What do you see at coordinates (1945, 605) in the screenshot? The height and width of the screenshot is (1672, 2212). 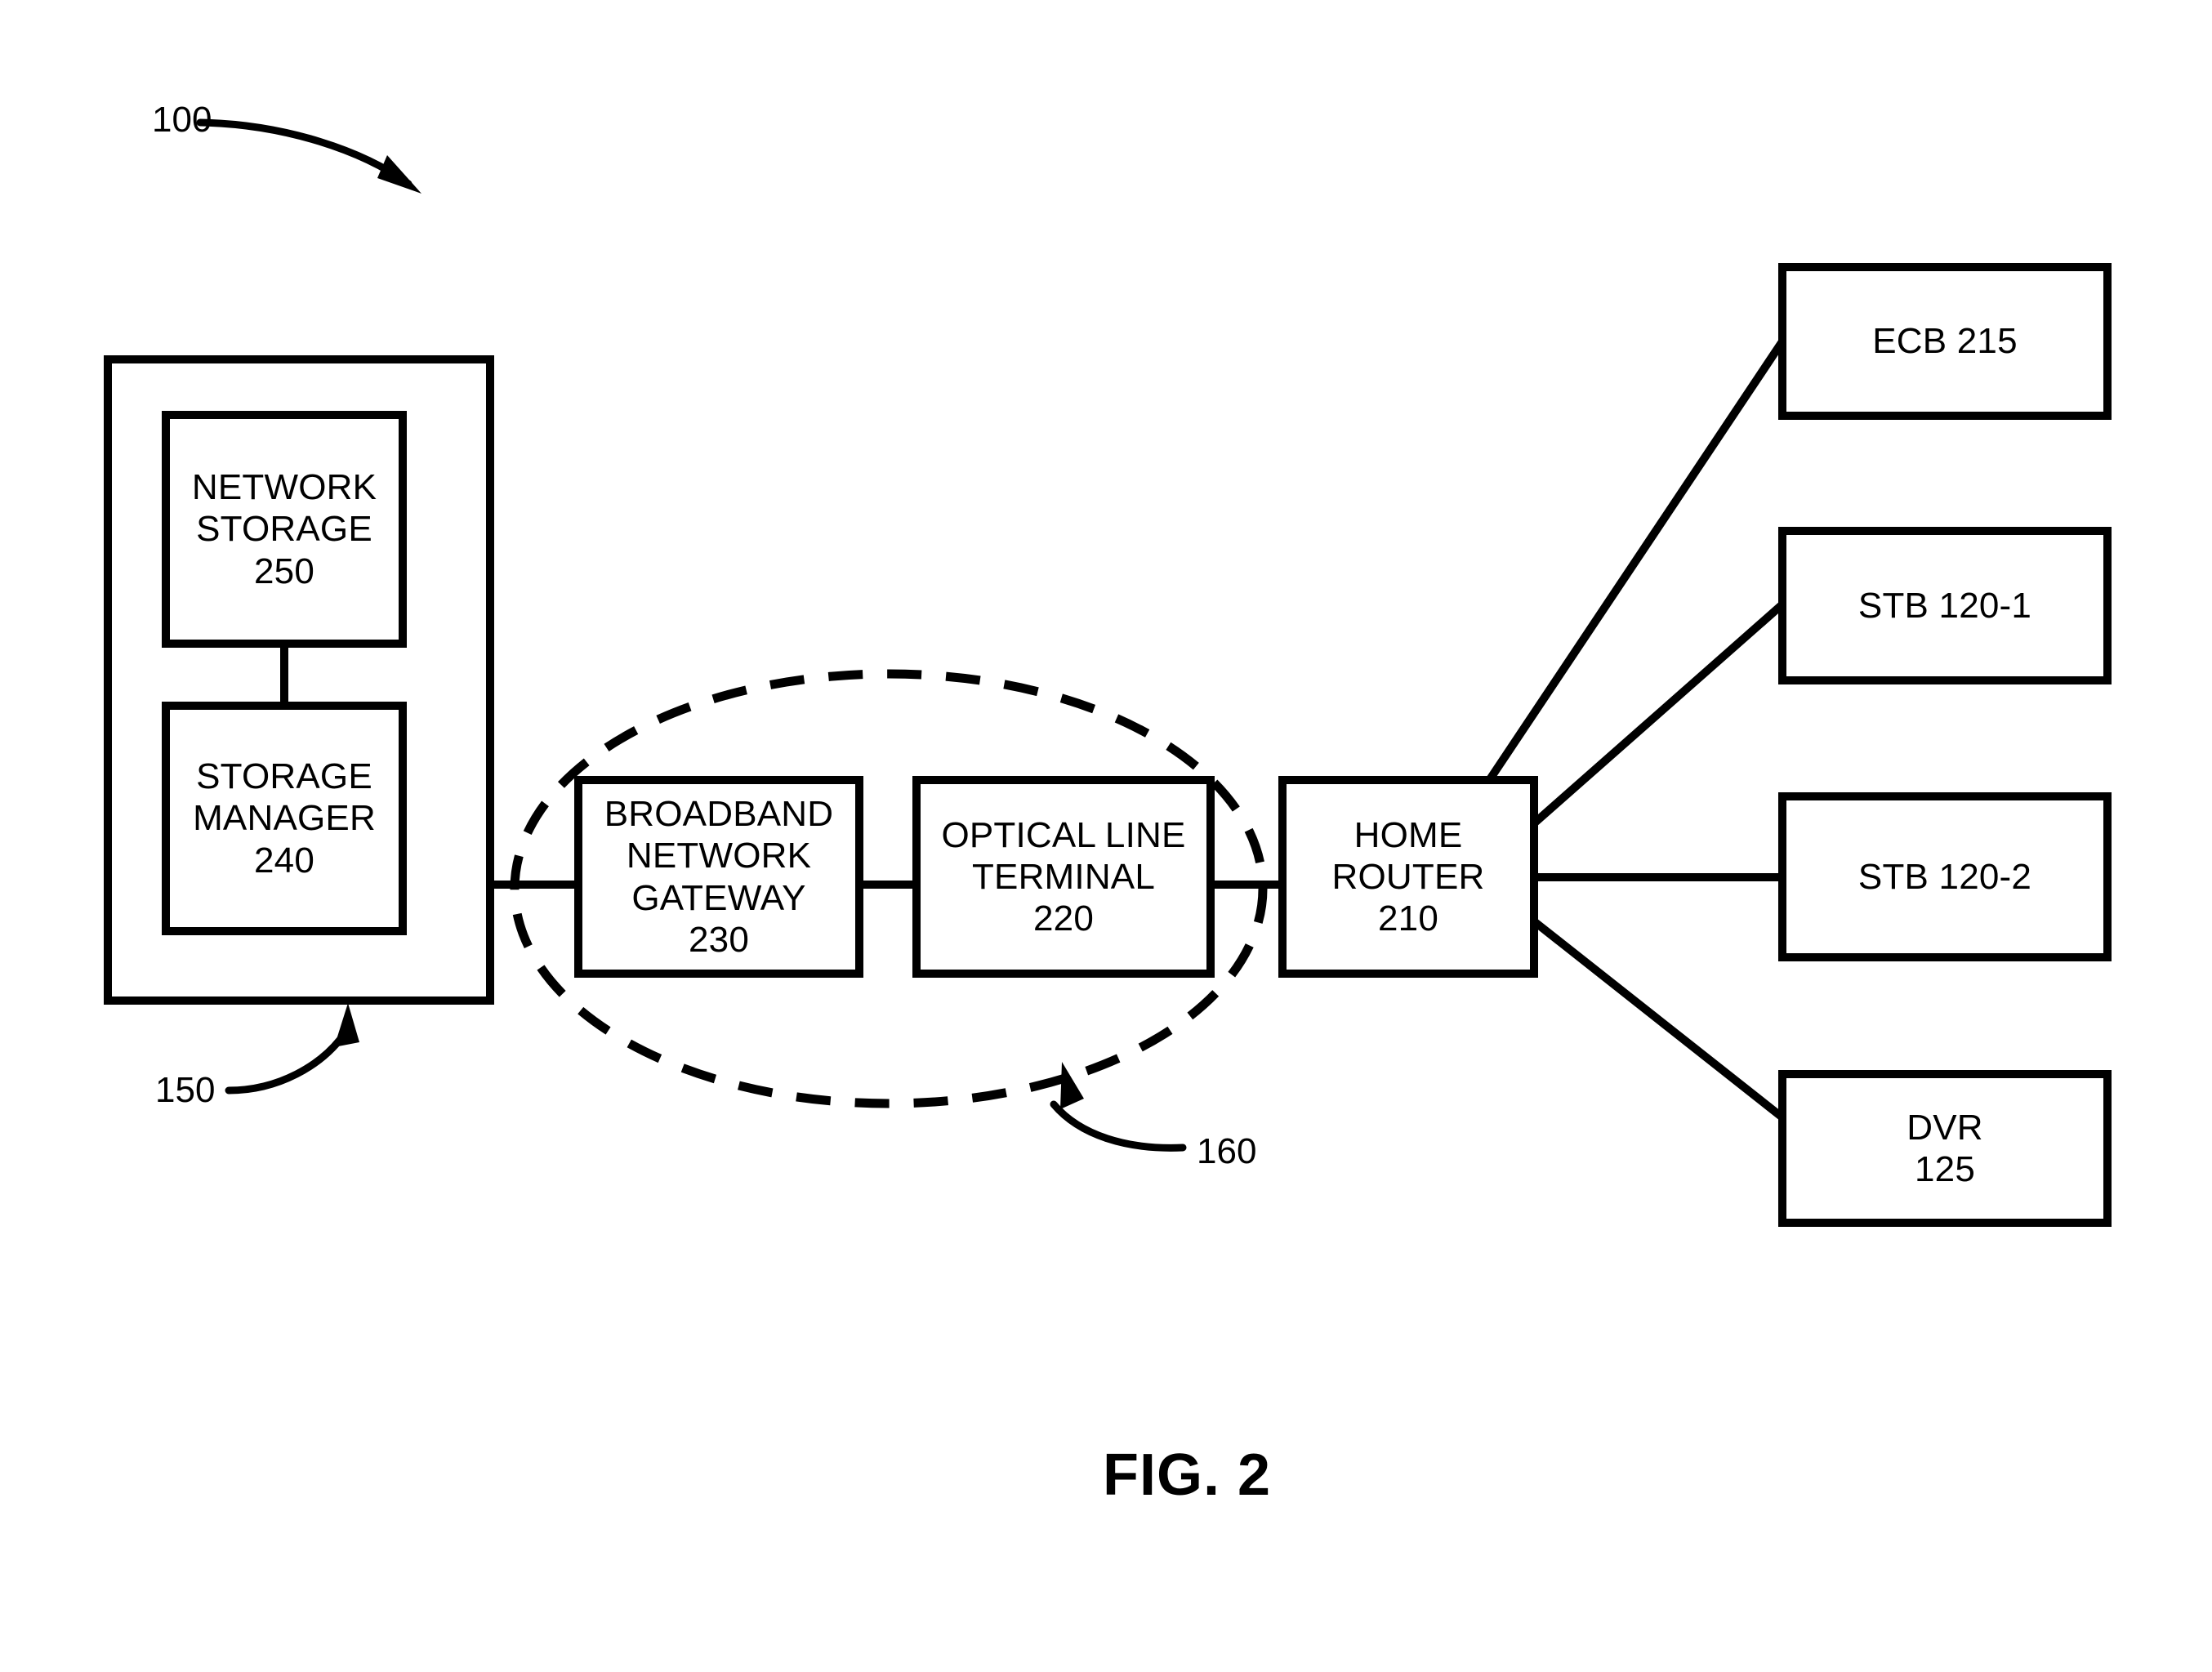 I see `stb-120-1-box` at bounding box center [1945, 605].